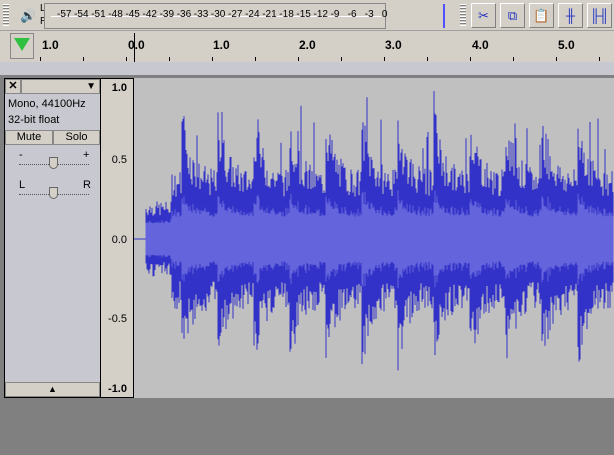 The height and width of the screenshot is (455, 614). I want to click on ruler-label: 0.0, so click(136, 45).